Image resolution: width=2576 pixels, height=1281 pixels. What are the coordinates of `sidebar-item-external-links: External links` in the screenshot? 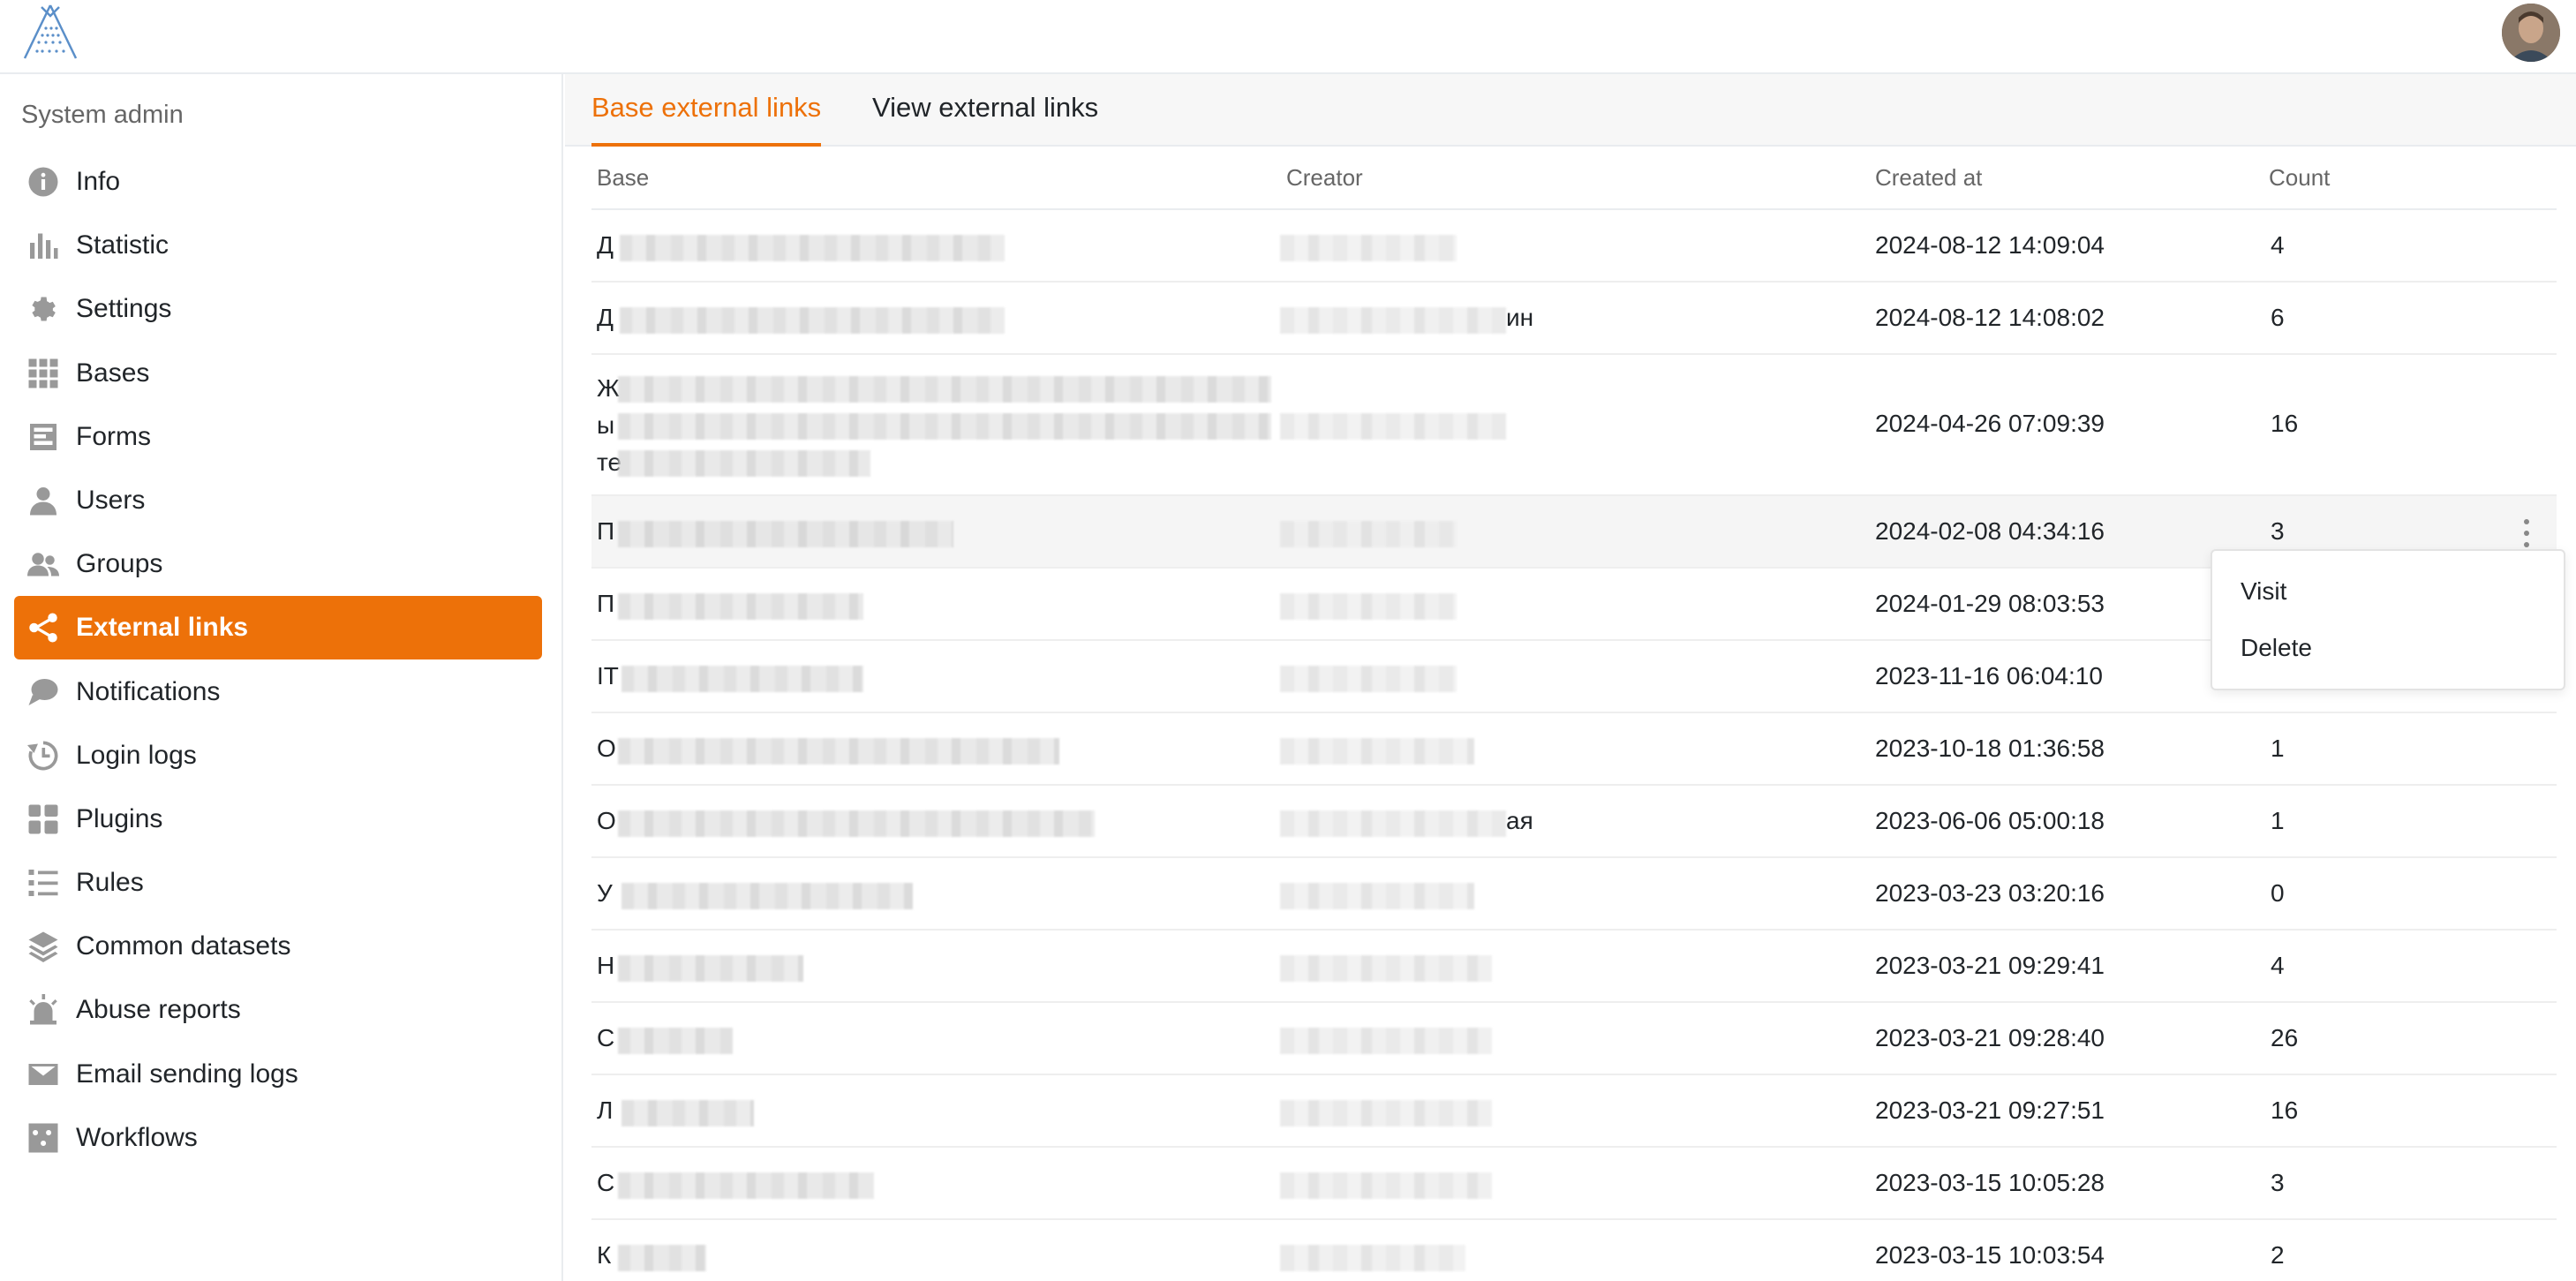 It's located at (278, 628).